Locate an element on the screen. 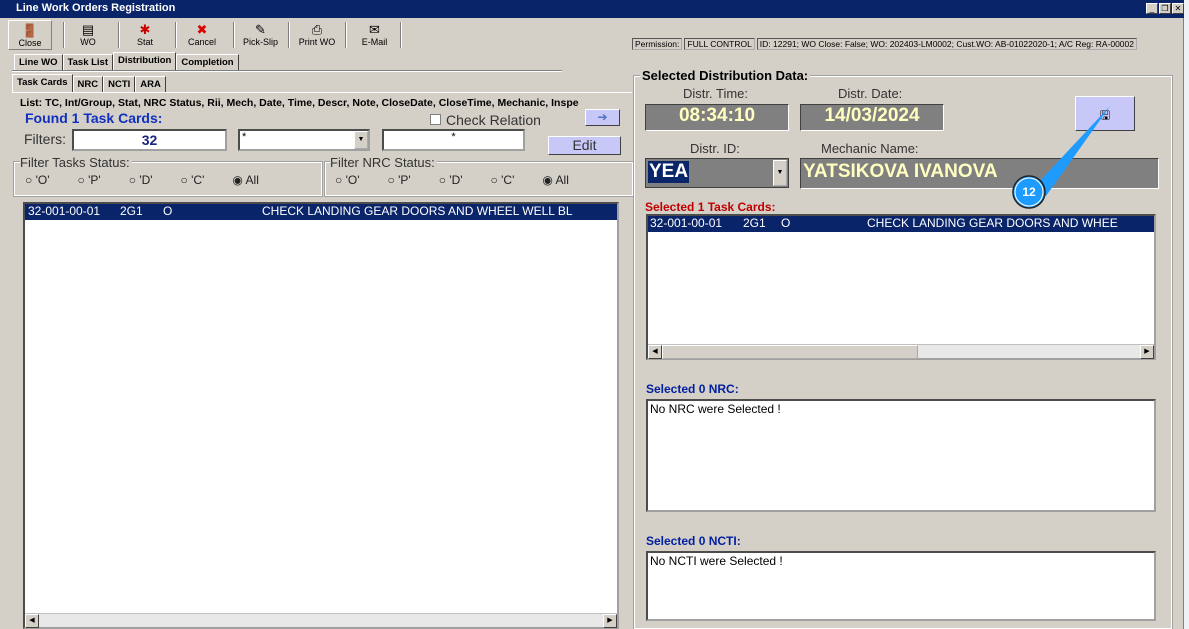  annotation-callout is located at coordinates (1073, 151).